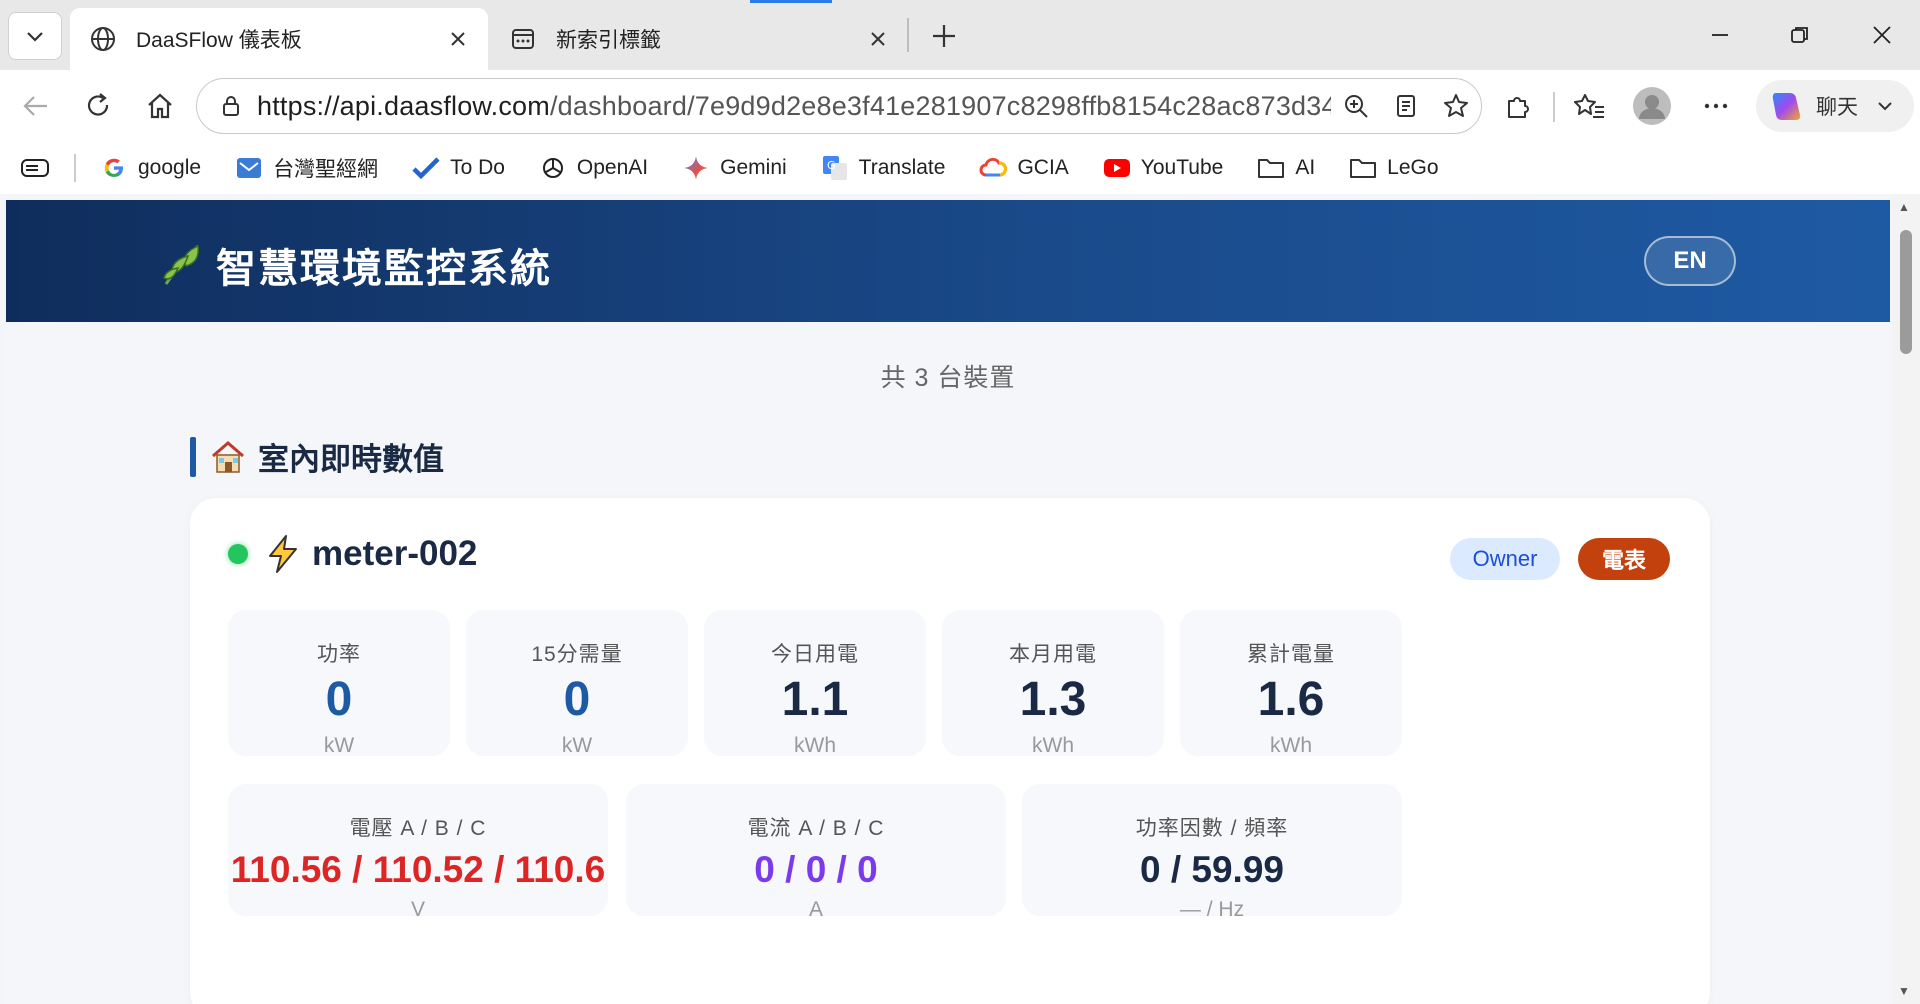 This screenshot has width=1920, height=1004. What do you see at coordinates (815, 909) in the screenshot?
I see `phase-unit: A` at bounding box center [815, 909].